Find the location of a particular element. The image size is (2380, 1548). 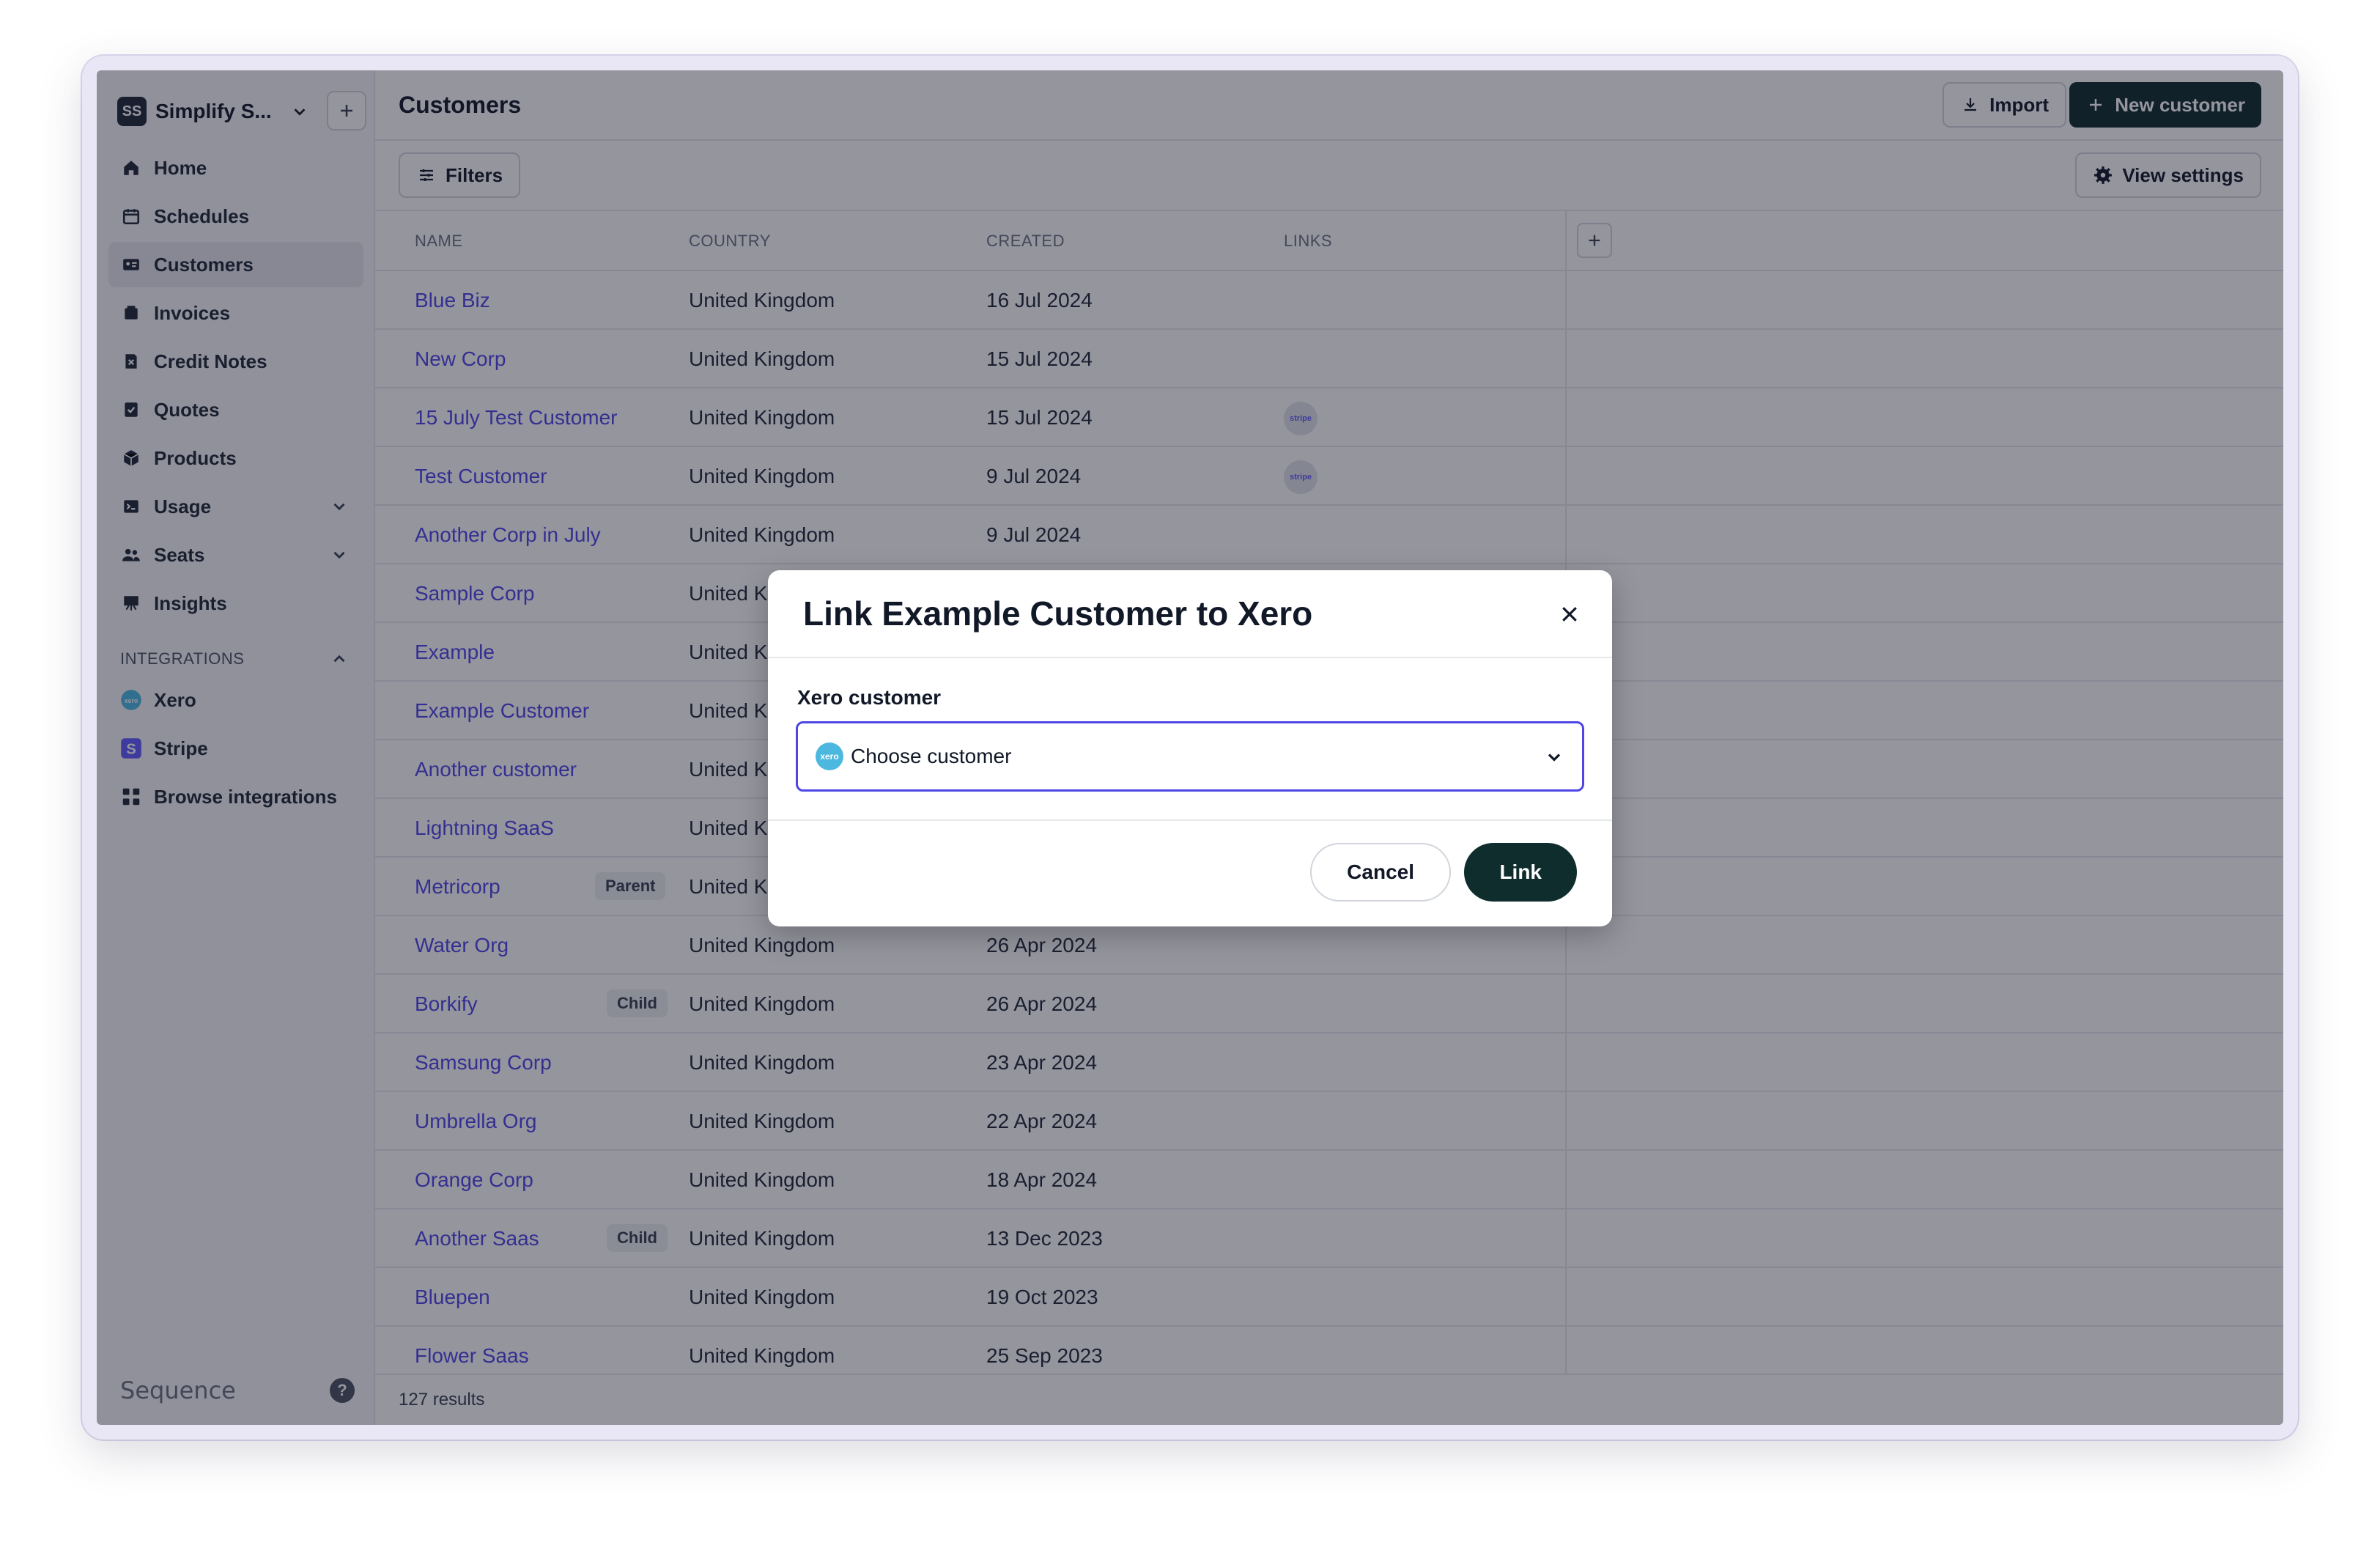

dialog-body: Xero customer xero Choose customer is located at coordinates (1190, 739).